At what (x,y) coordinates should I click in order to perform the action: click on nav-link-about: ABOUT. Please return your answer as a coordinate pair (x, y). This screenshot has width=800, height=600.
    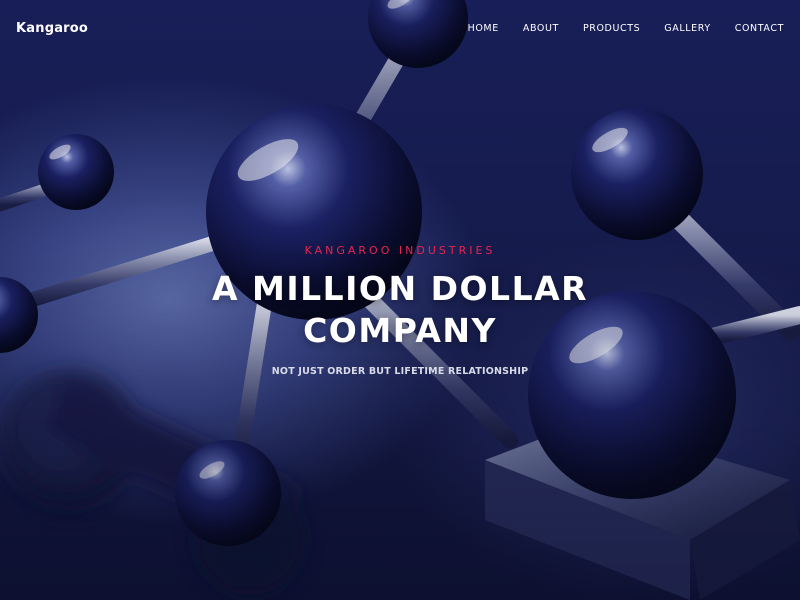
    Looking at the image, I should click on (541, 28).